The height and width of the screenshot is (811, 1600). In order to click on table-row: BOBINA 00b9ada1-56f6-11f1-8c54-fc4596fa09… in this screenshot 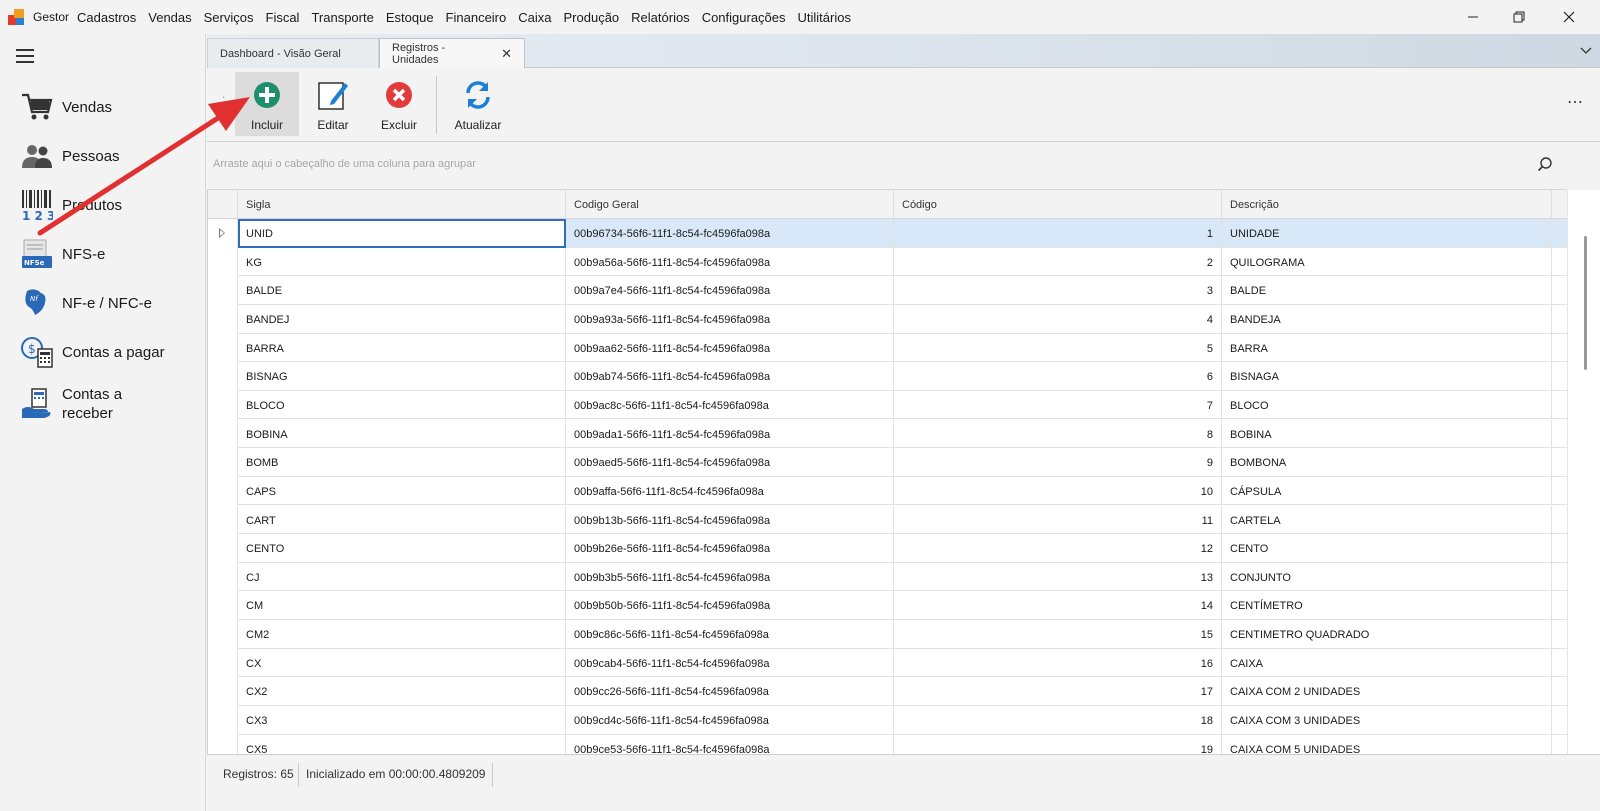, I will do `click(887, 434)`.